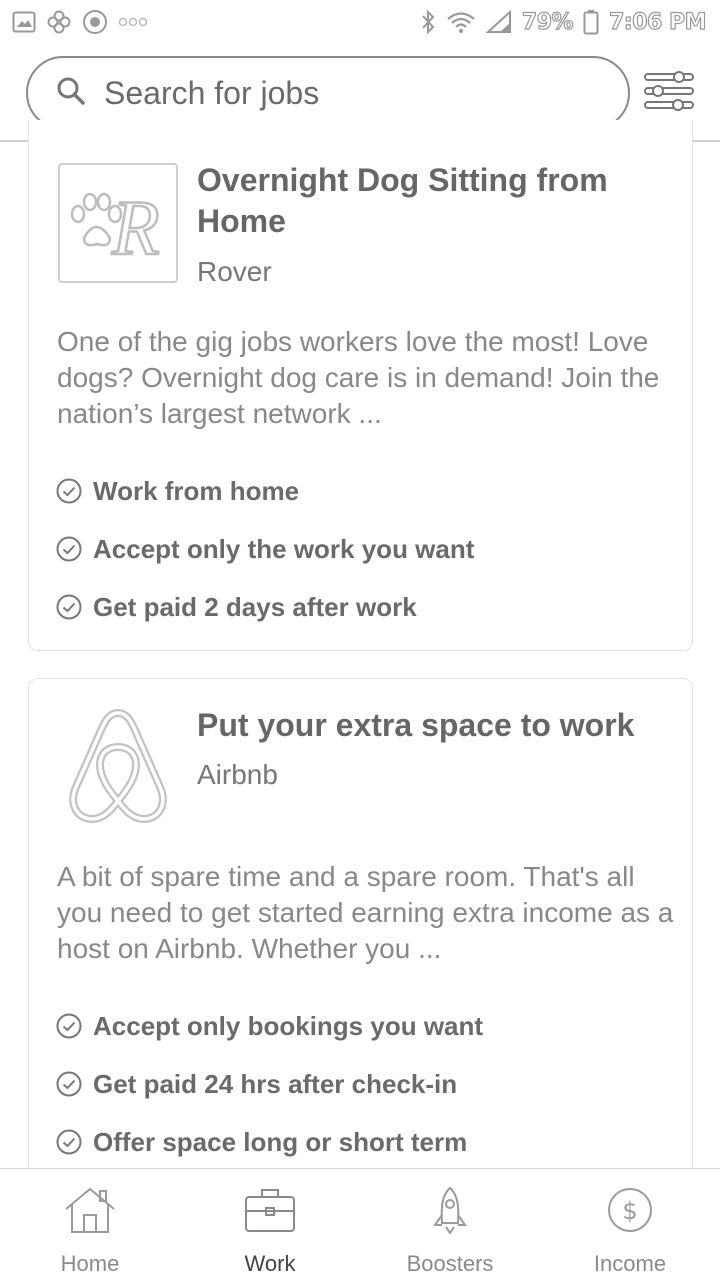 Image resolution: width=720 pixels, height=1280 pixels. Describe the element at coordinates (90, 1263) in the screenshot. I see `nav-label: Home` at that location.